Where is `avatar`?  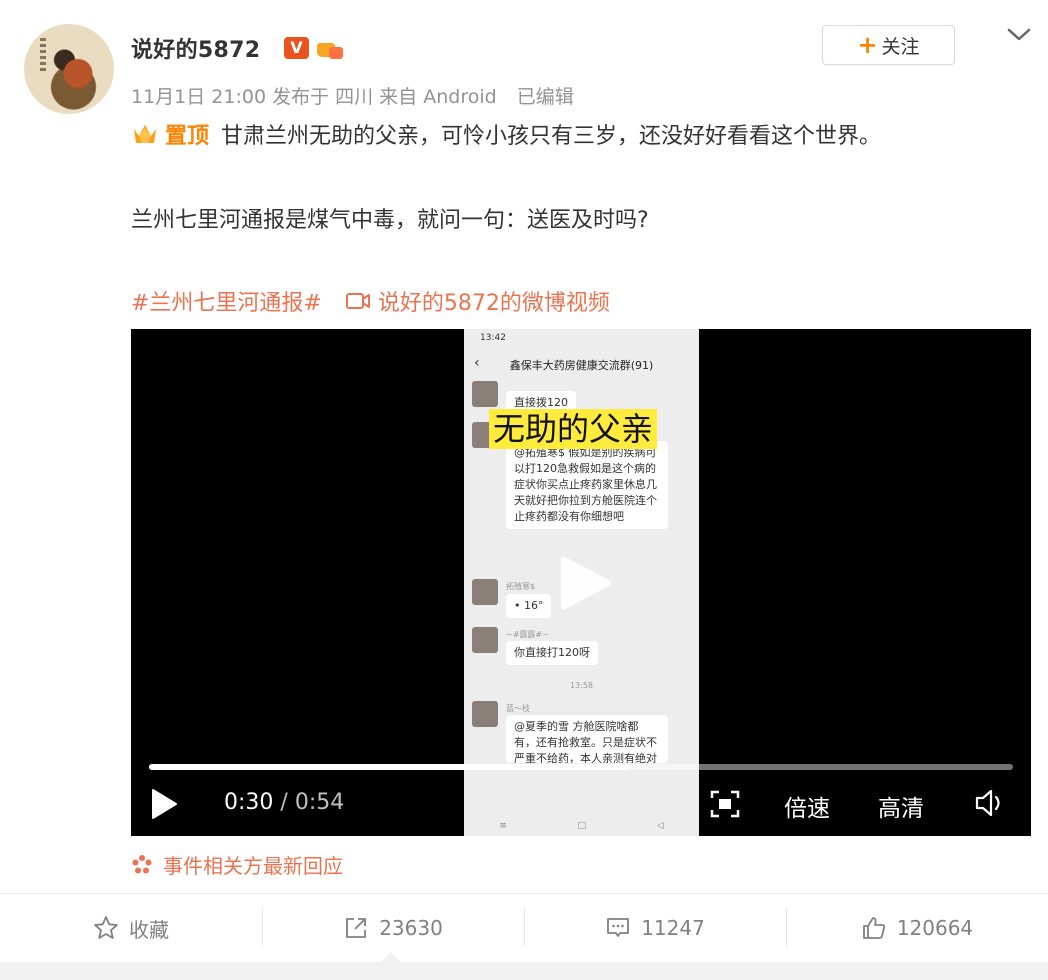 avatar is located at coordinates (69, 69).